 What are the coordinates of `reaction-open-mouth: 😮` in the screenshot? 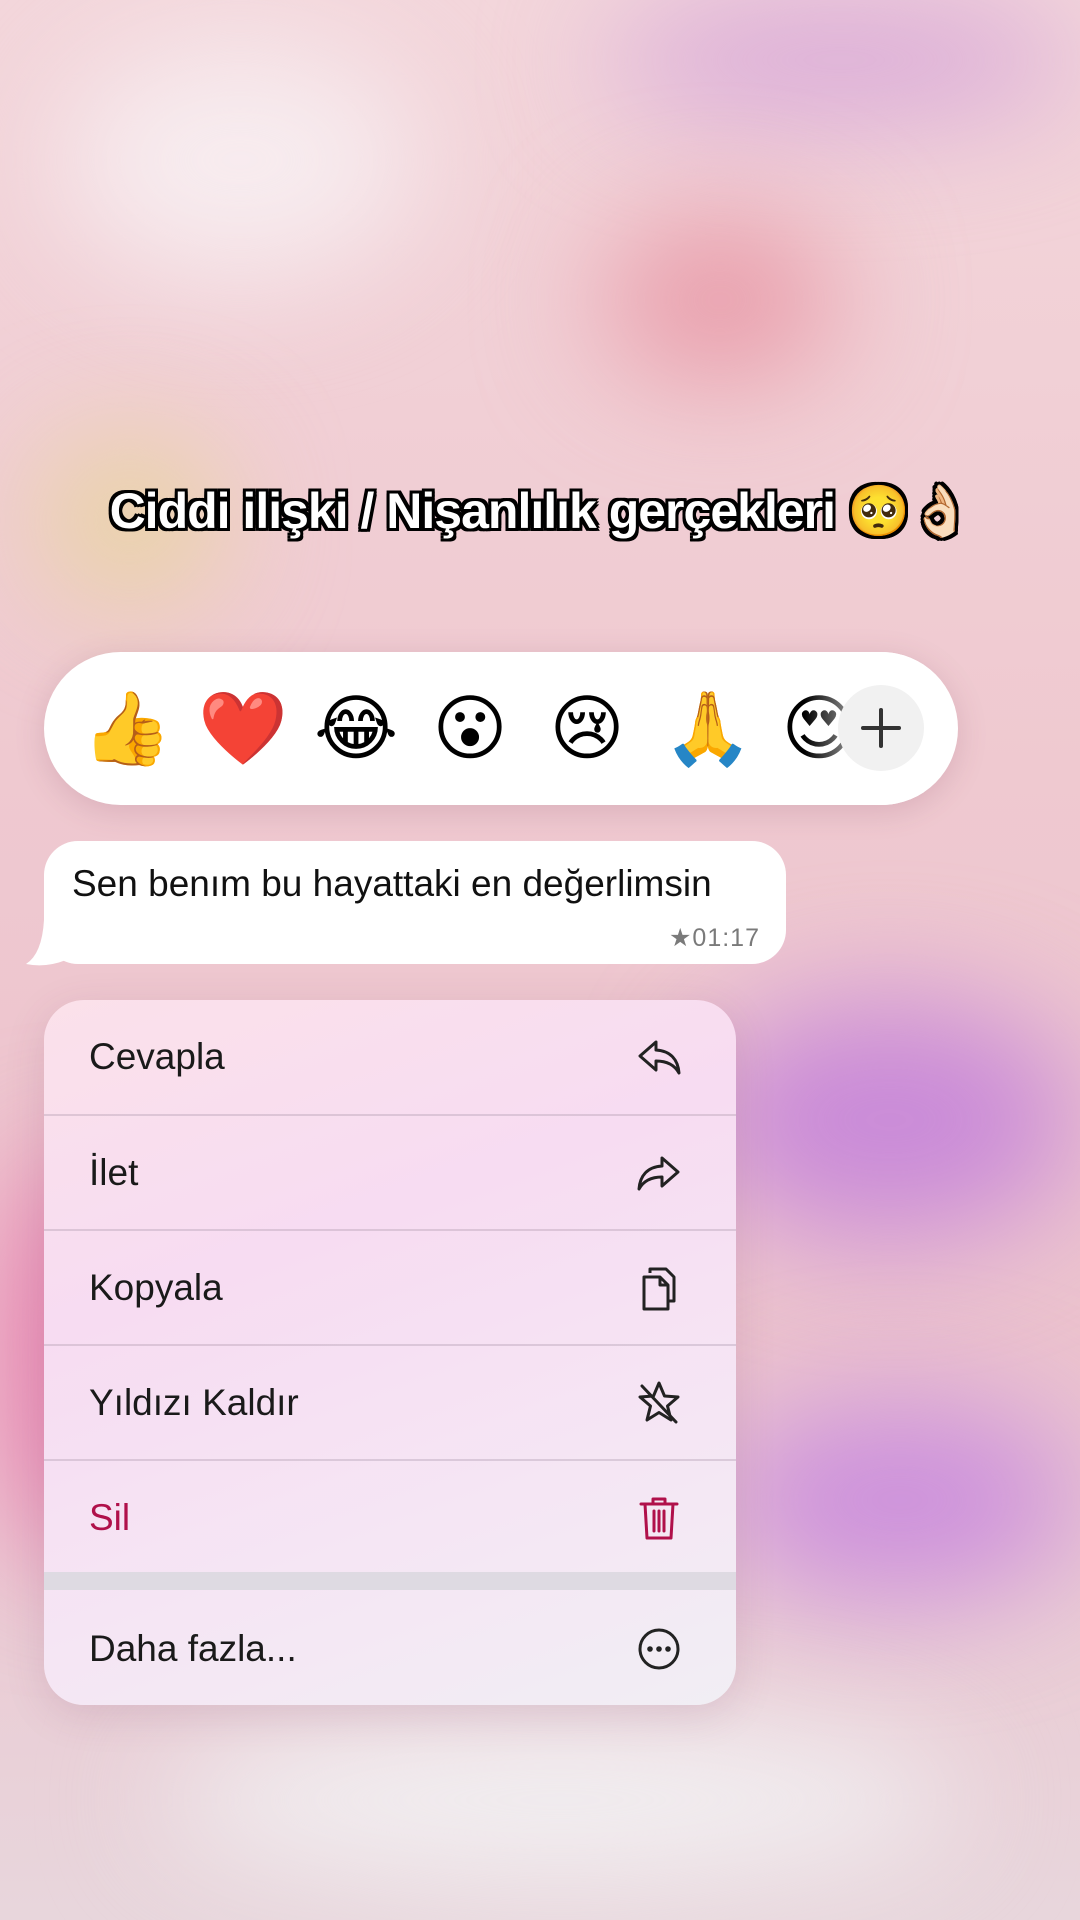 It's located at (470, 728).